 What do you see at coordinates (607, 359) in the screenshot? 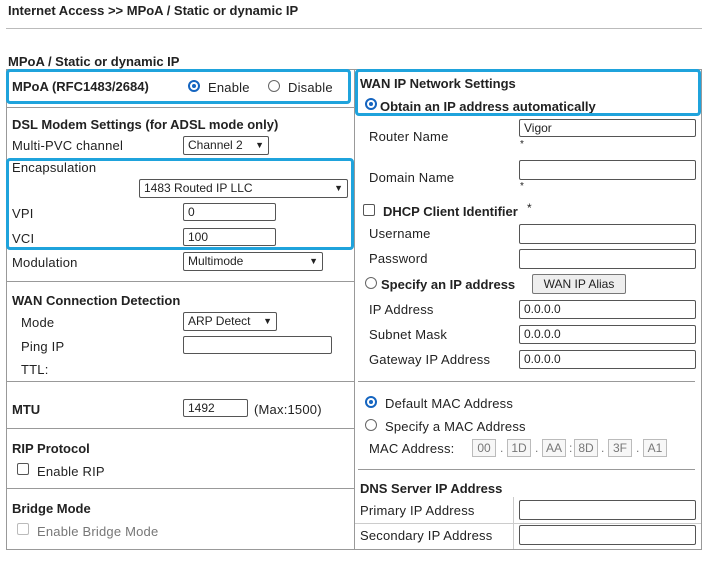
I see `gateway-ip-input: 0.0.0.0` at bounding box center [607, 359].